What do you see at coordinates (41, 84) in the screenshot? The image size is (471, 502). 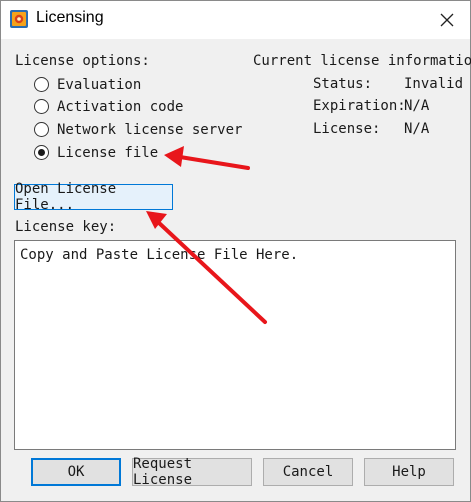 I see `radio-evaluation` at bounding box center [41, 84].